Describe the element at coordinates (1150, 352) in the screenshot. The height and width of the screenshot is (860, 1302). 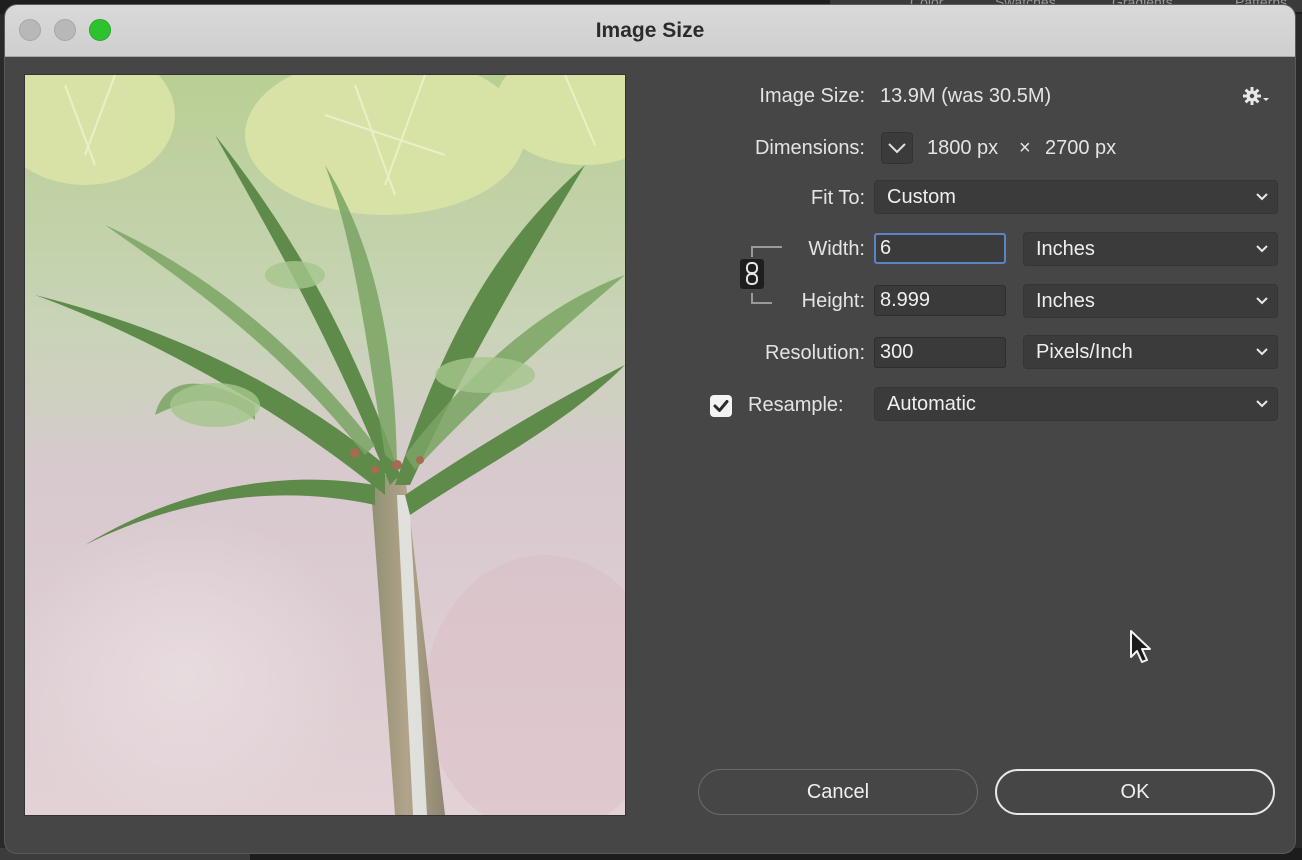
I see `resolution-unit-select: Pixels/Inch` at that location.